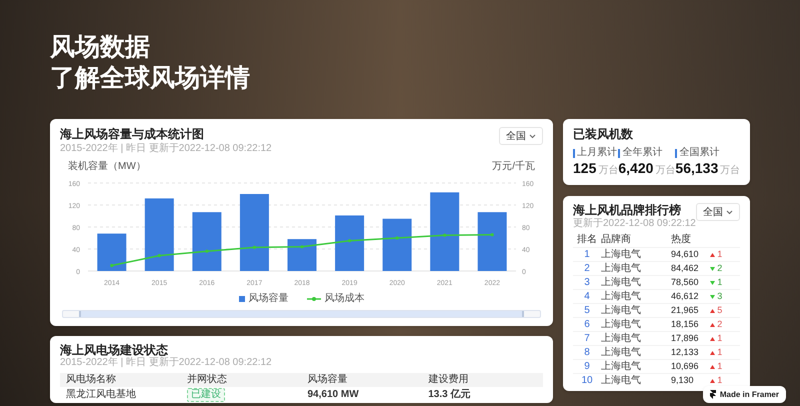  Describe the element at coordinates (449, 395) in the screenshot. I see `table-cell-text: 13.3 亿元` at that location.